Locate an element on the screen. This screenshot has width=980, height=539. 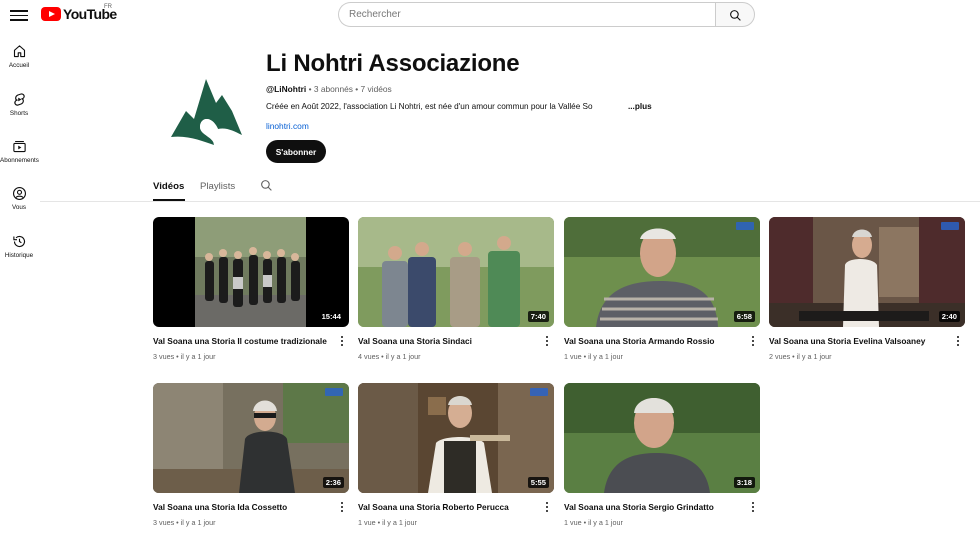
video-title: Val Soana una Storia Armando Rossio is located at coordinates (654, 341).